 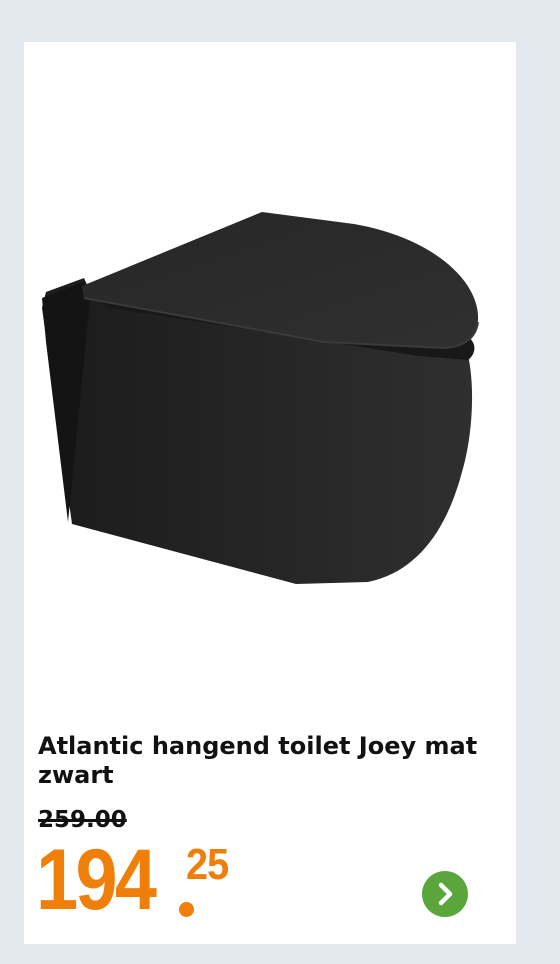 I want to click on price-main: 194, so click(x=96, y=880).